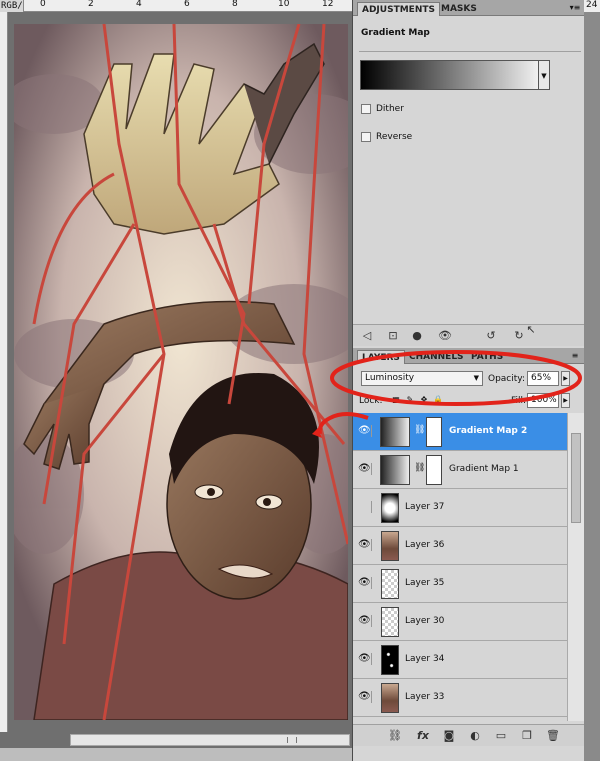 The height and width of the screenshot is (761, 600). What do you see at coordinates (460, 546) in the screenshot?
I see `layer-row: 👁 Layer 36` at bounding box center [460, 546].